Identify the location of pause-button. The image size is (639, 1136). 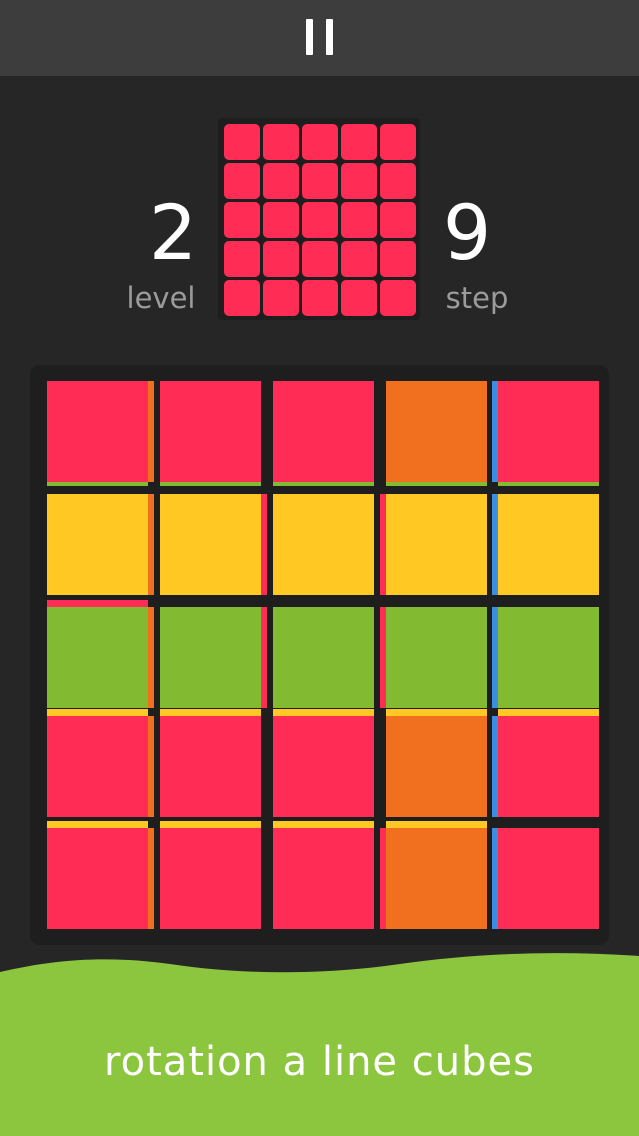
(320, 36).